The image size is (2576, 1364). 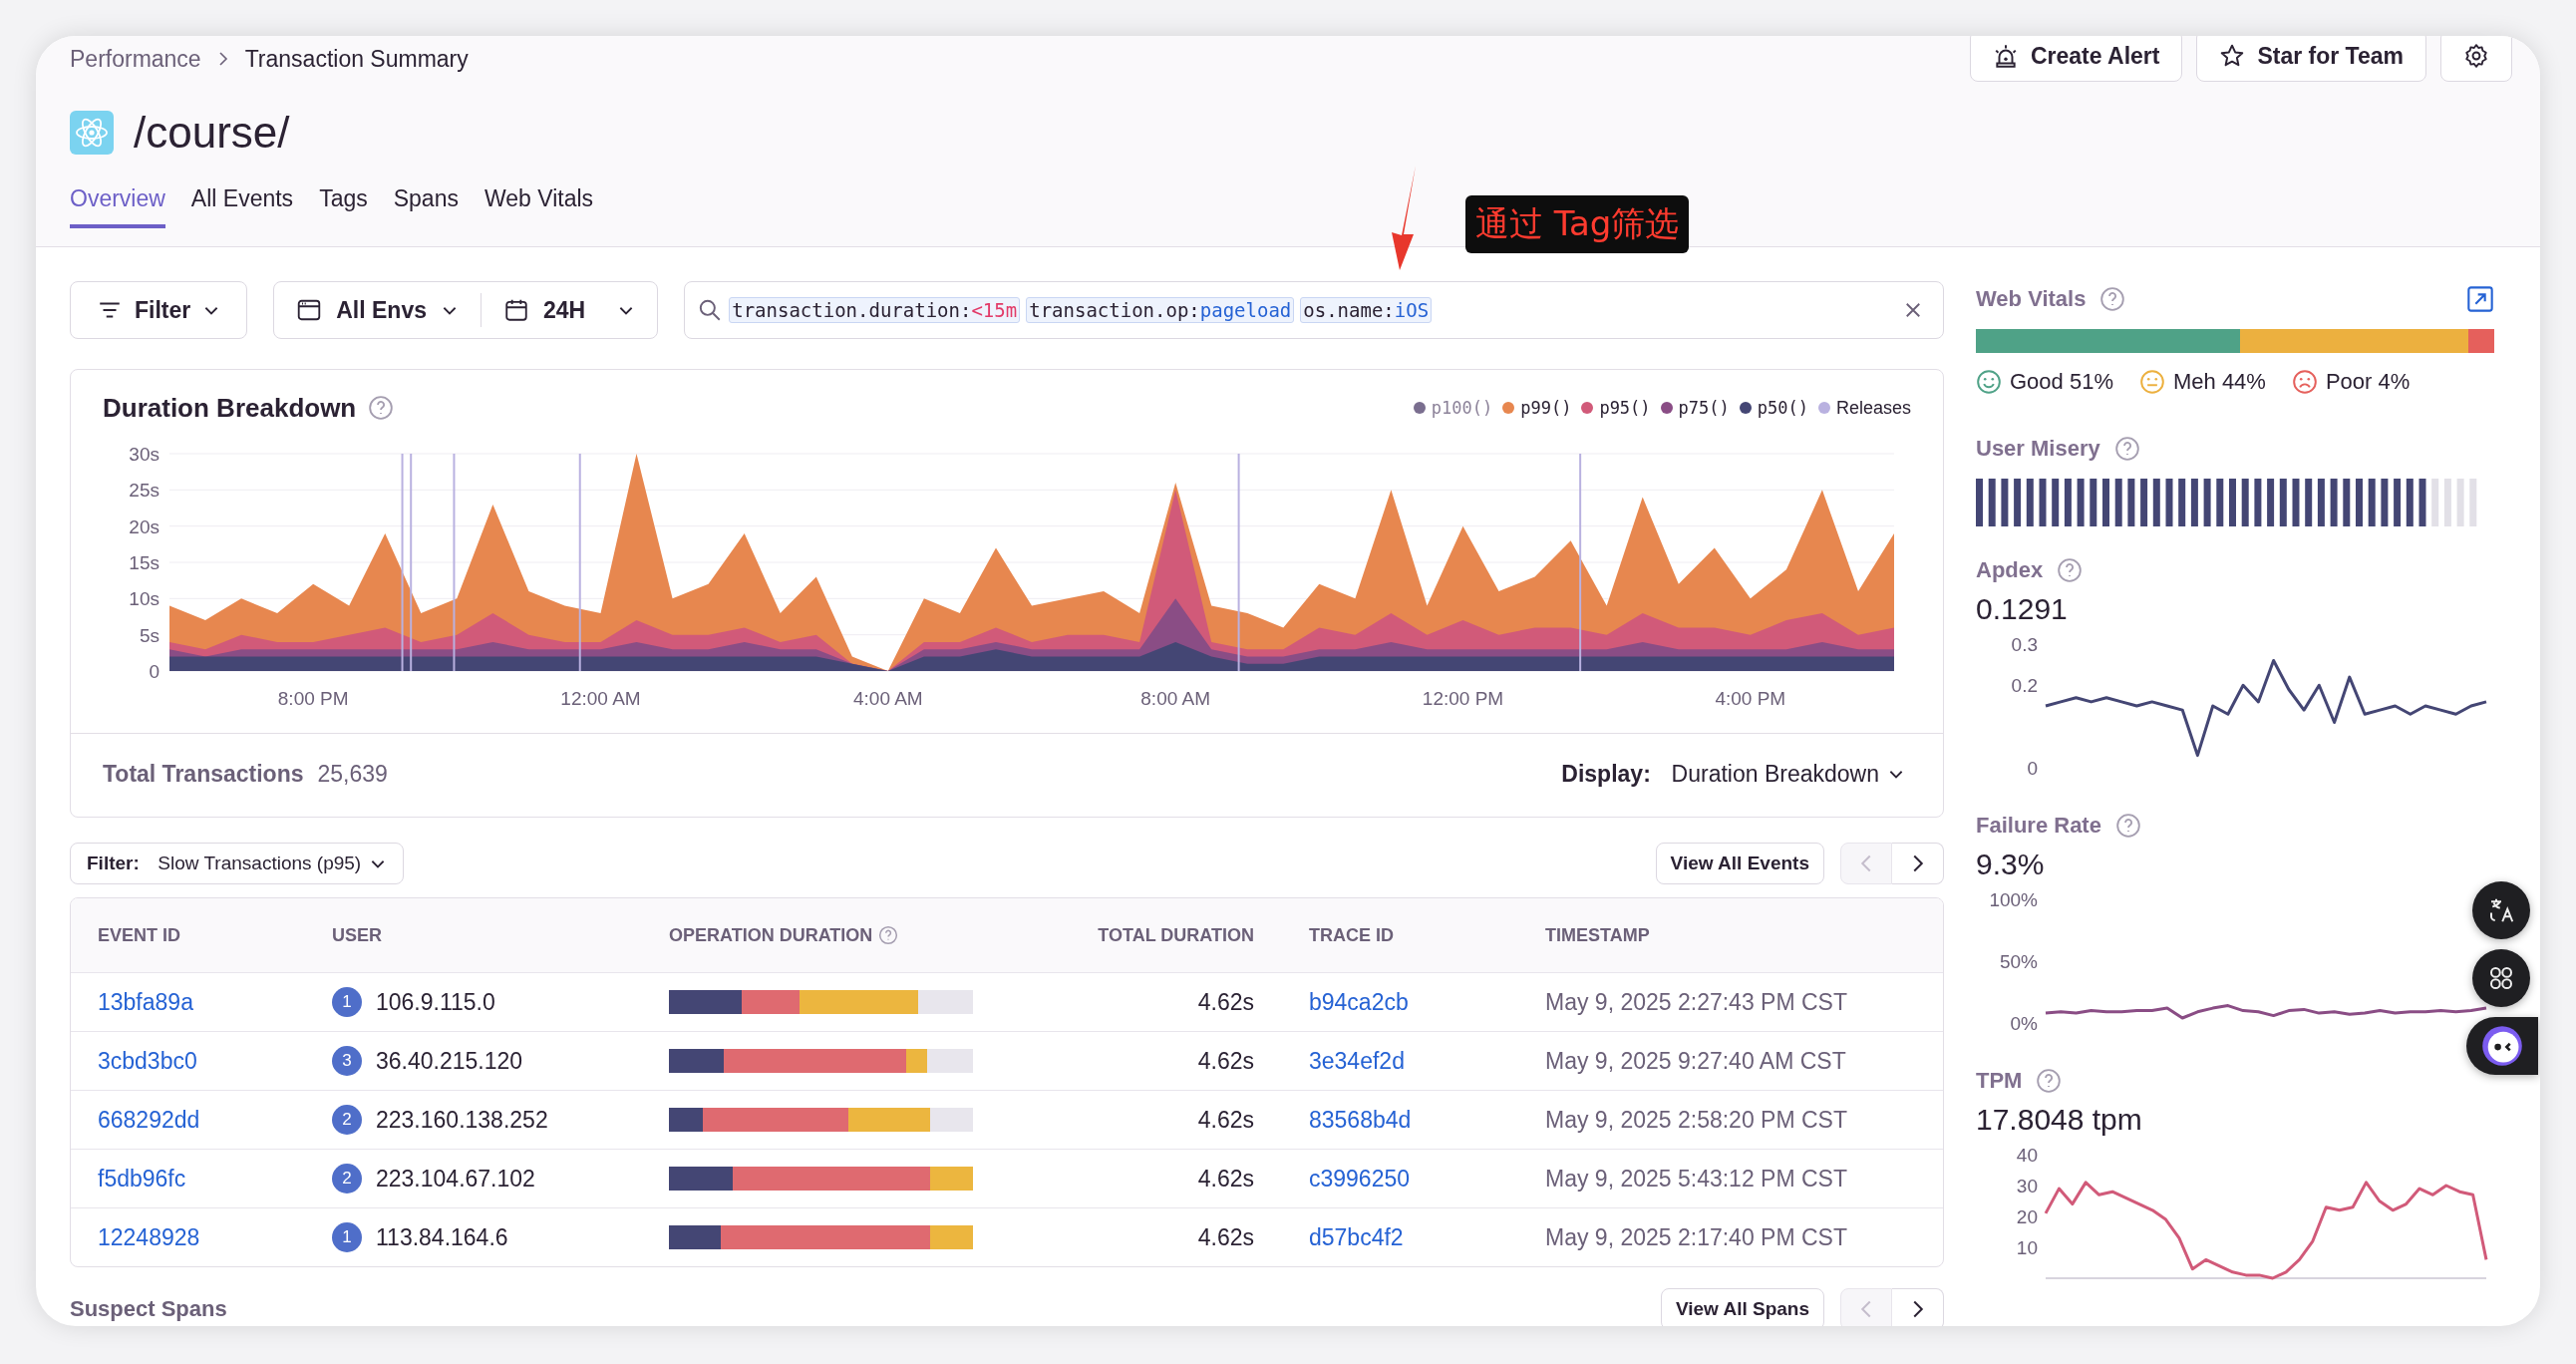 I want to click on axis-tick-label: 100%, so click(x=2013, y=899).